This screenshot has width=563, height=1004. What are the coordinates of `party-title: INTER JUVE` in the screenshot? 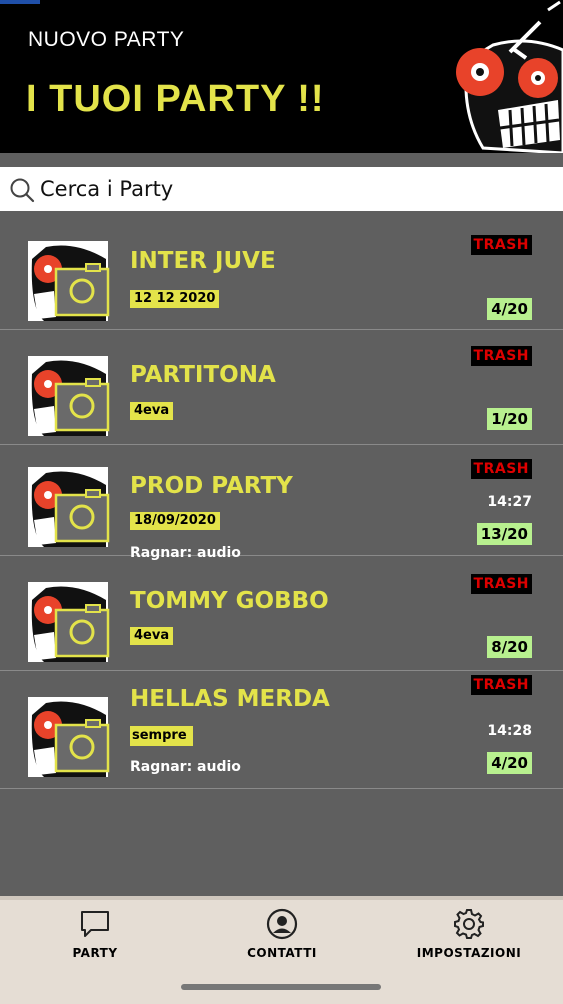 It's located at (203, 261).